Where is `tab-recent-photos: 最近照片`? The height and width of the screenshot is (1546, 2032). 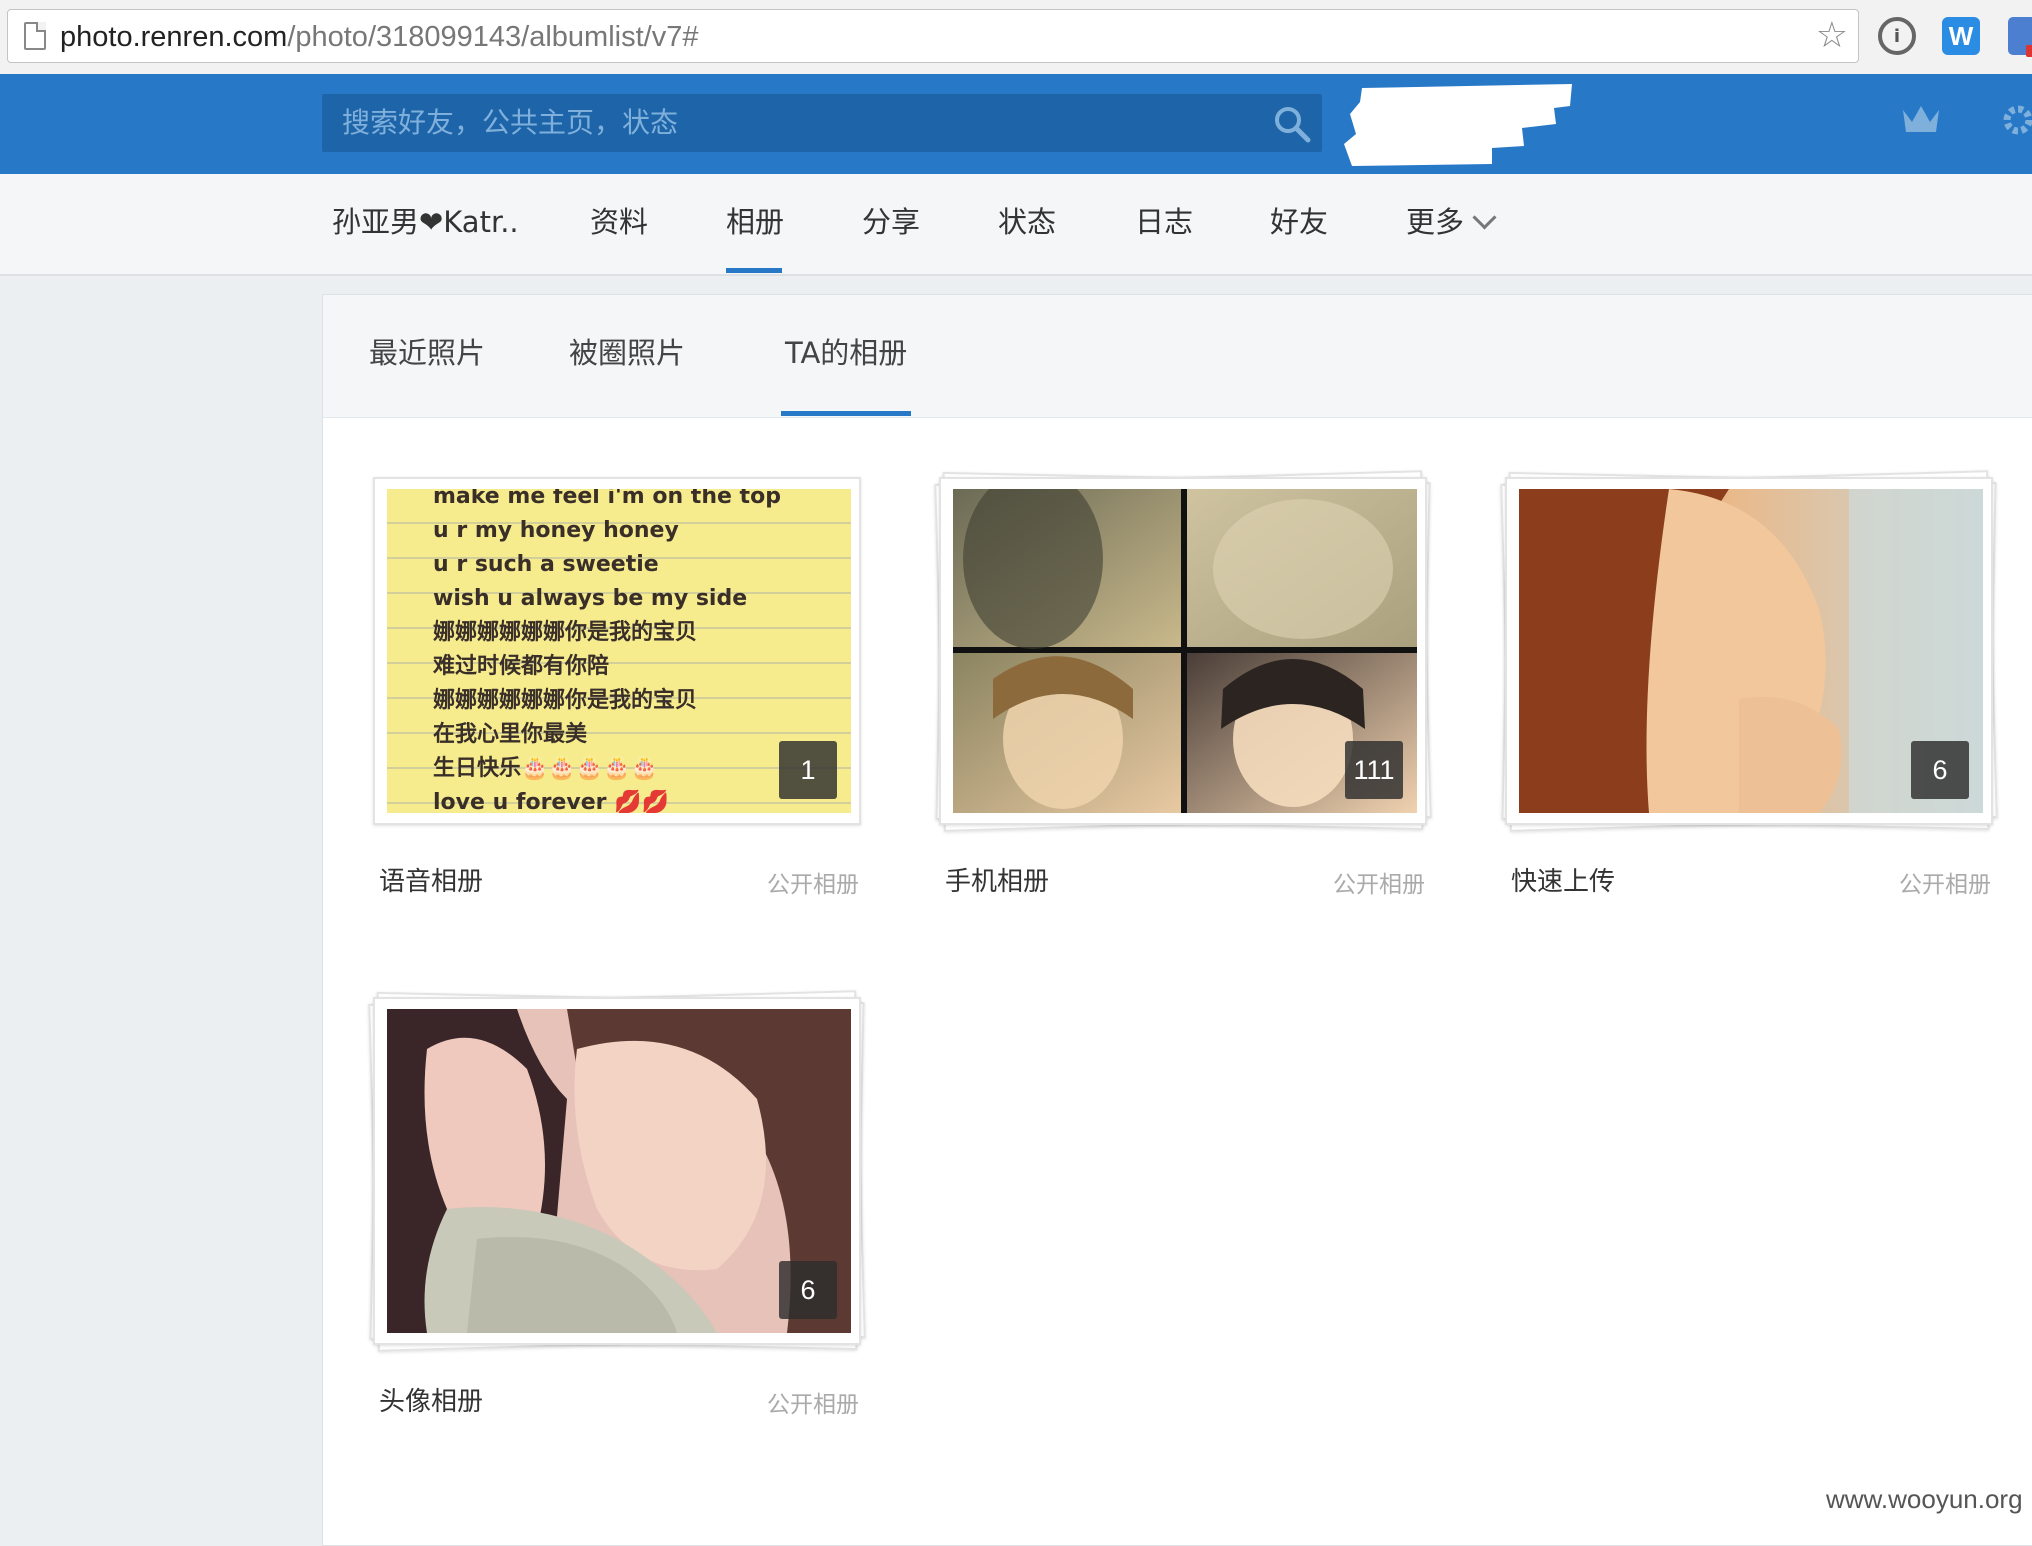 tab-recent-photos: 最近照片 is located at coordinates (427, 353).